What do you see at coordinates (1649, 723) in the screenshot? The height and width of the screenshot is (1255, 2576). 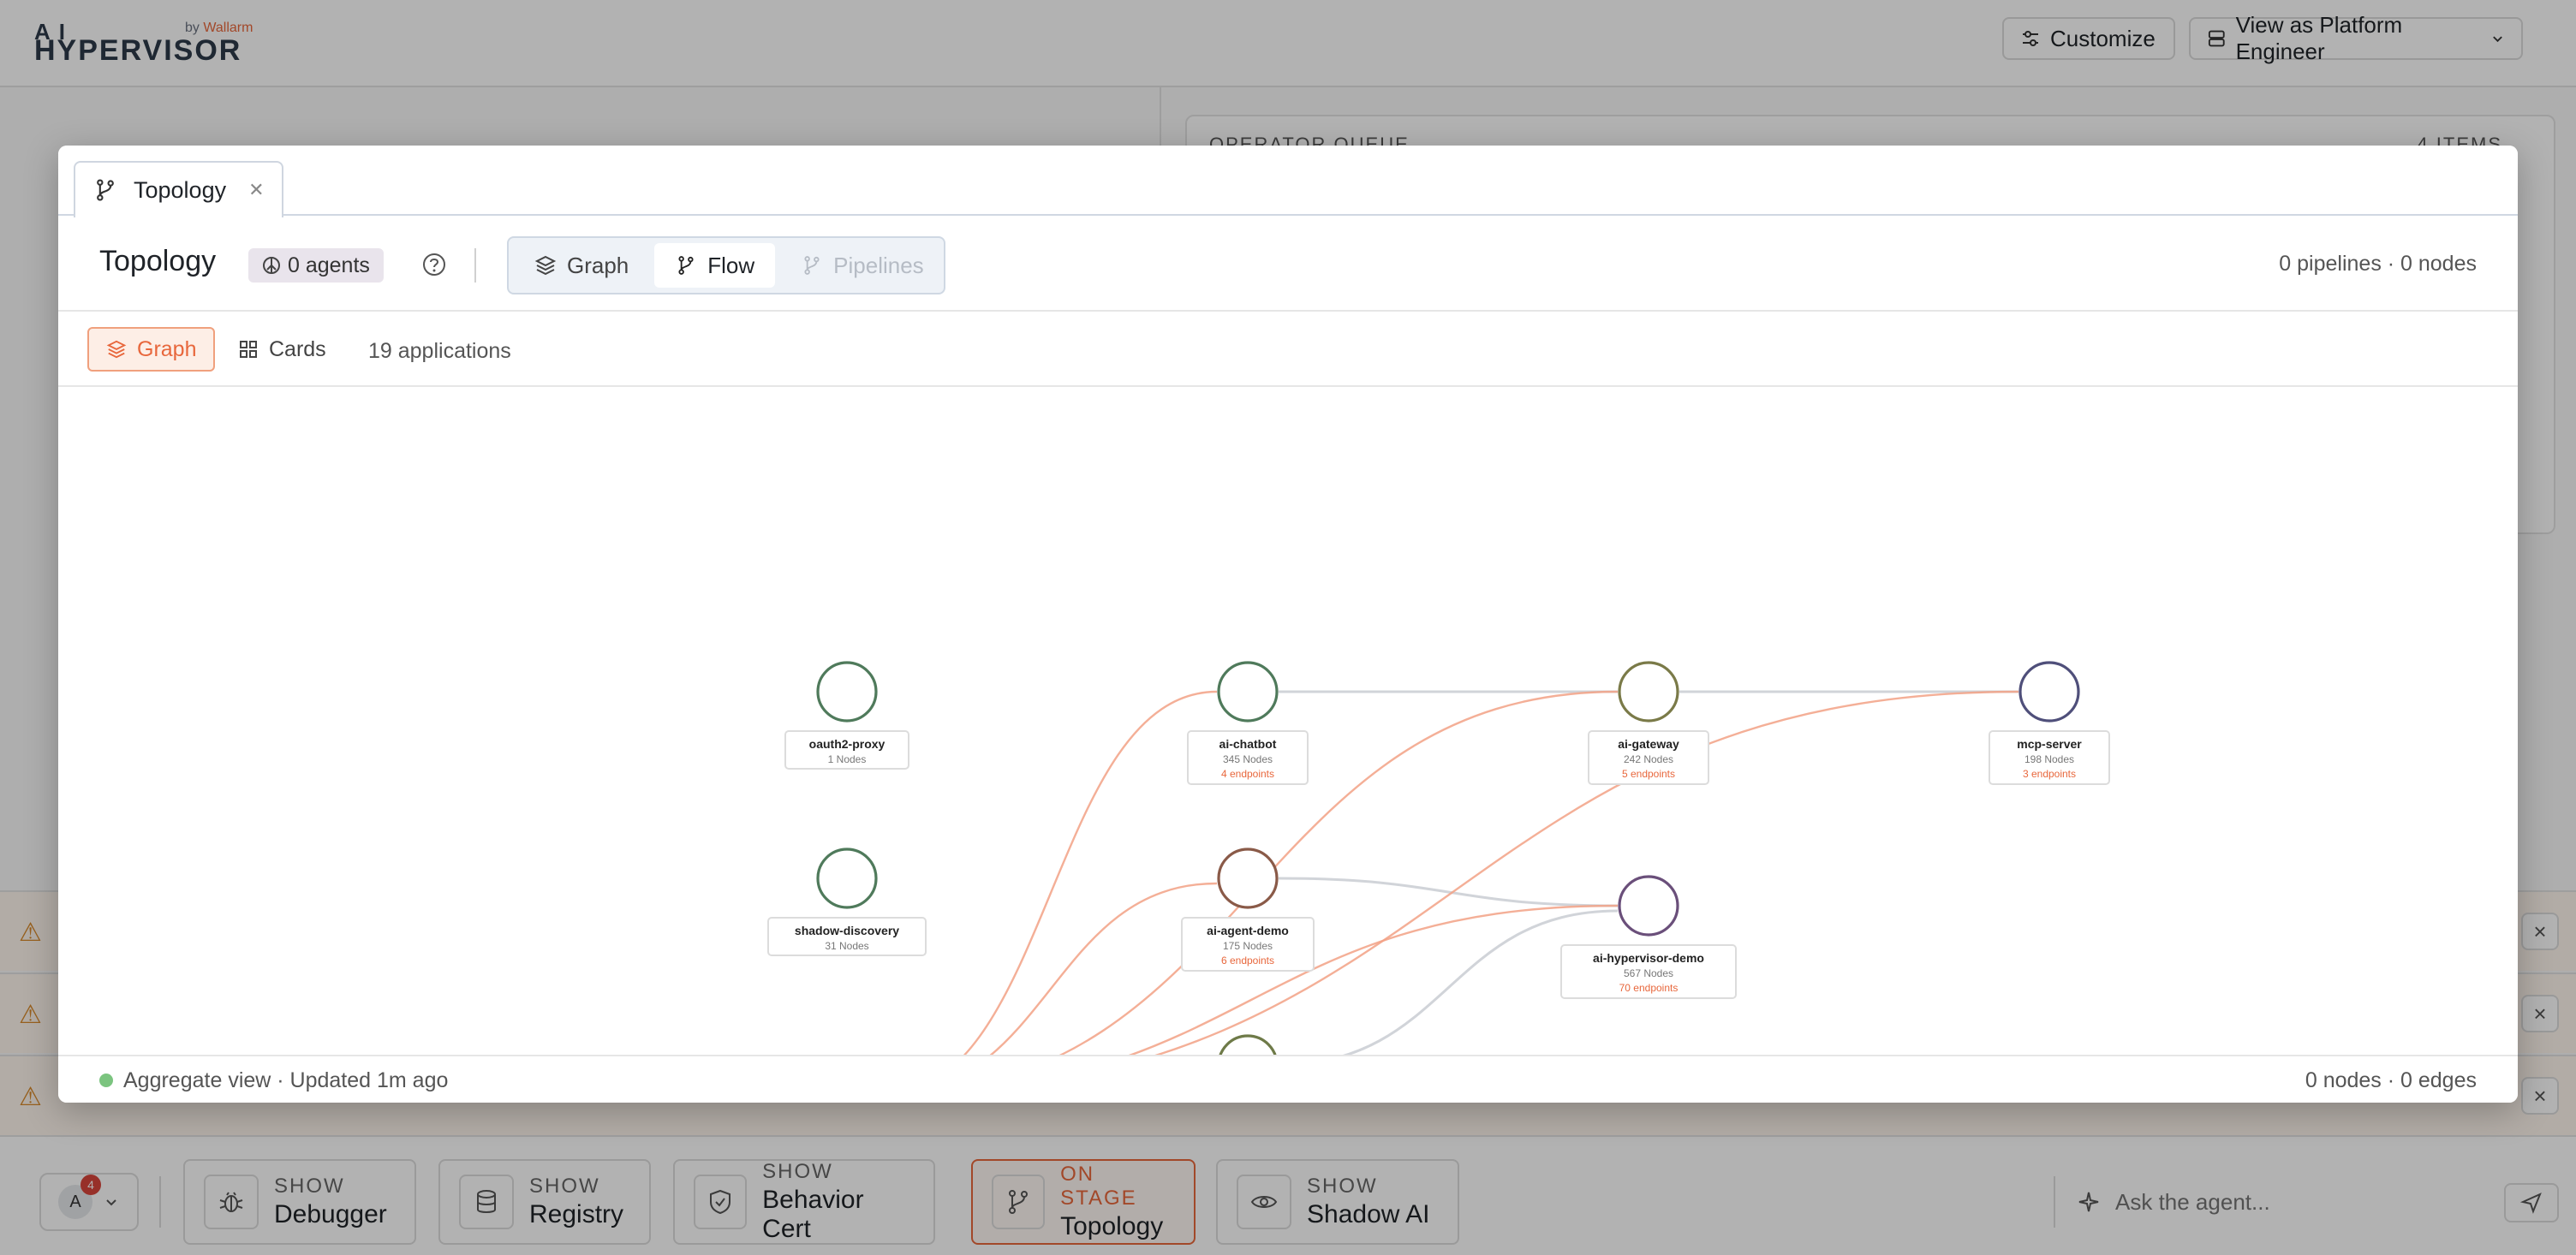 I see `topology-node-ai-gateway: ai-gateway 242 Nodes 5 endpoints` at bounding box center [1649, 723].